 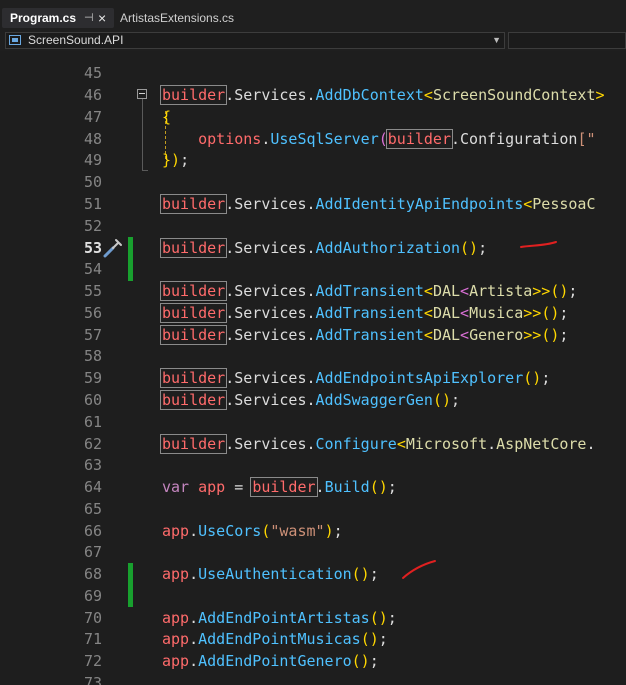 What do you see at coordinates (501, 291) in the screenshot?
I see `code-token: Artista` at bounding box center [501, 291].